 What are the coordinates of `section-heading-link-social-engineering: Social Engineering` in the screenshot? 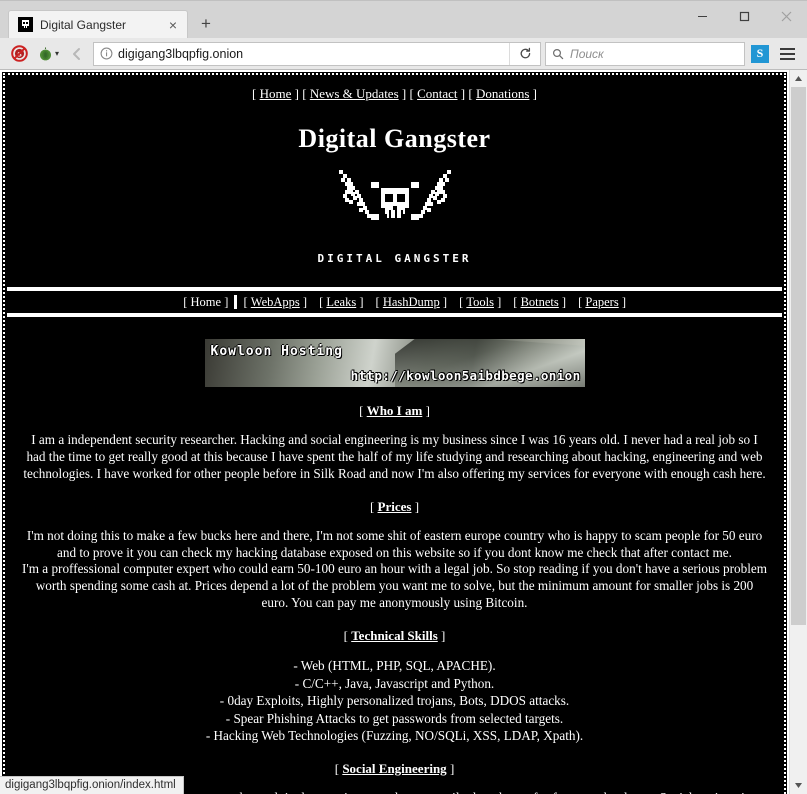 It's located at (394, 768).